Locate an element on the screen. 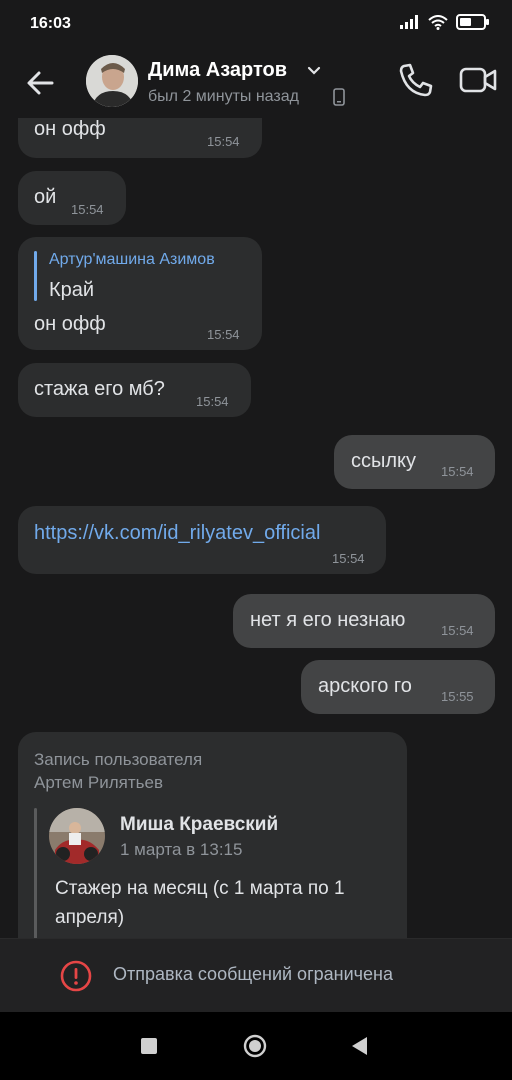 The height and width of the screenshot is (1080, 512). home-circle-icon is located at coordinates (255, 1046).